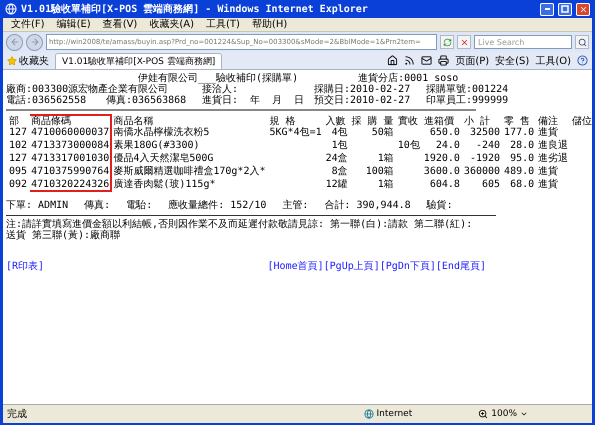  Describe the element at coordinates (295, 205) in the screenshot. I see `footer-field: 主管:` at that location.